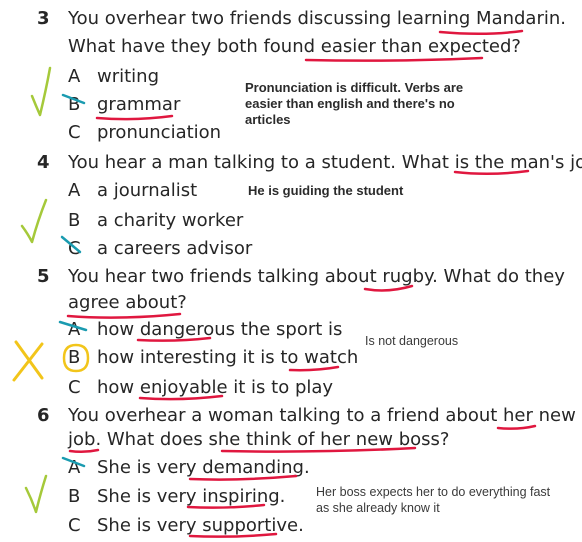 This screenshot has height=542, width=582. I want to click on underline-easier-than-expected, so click(394, 59).